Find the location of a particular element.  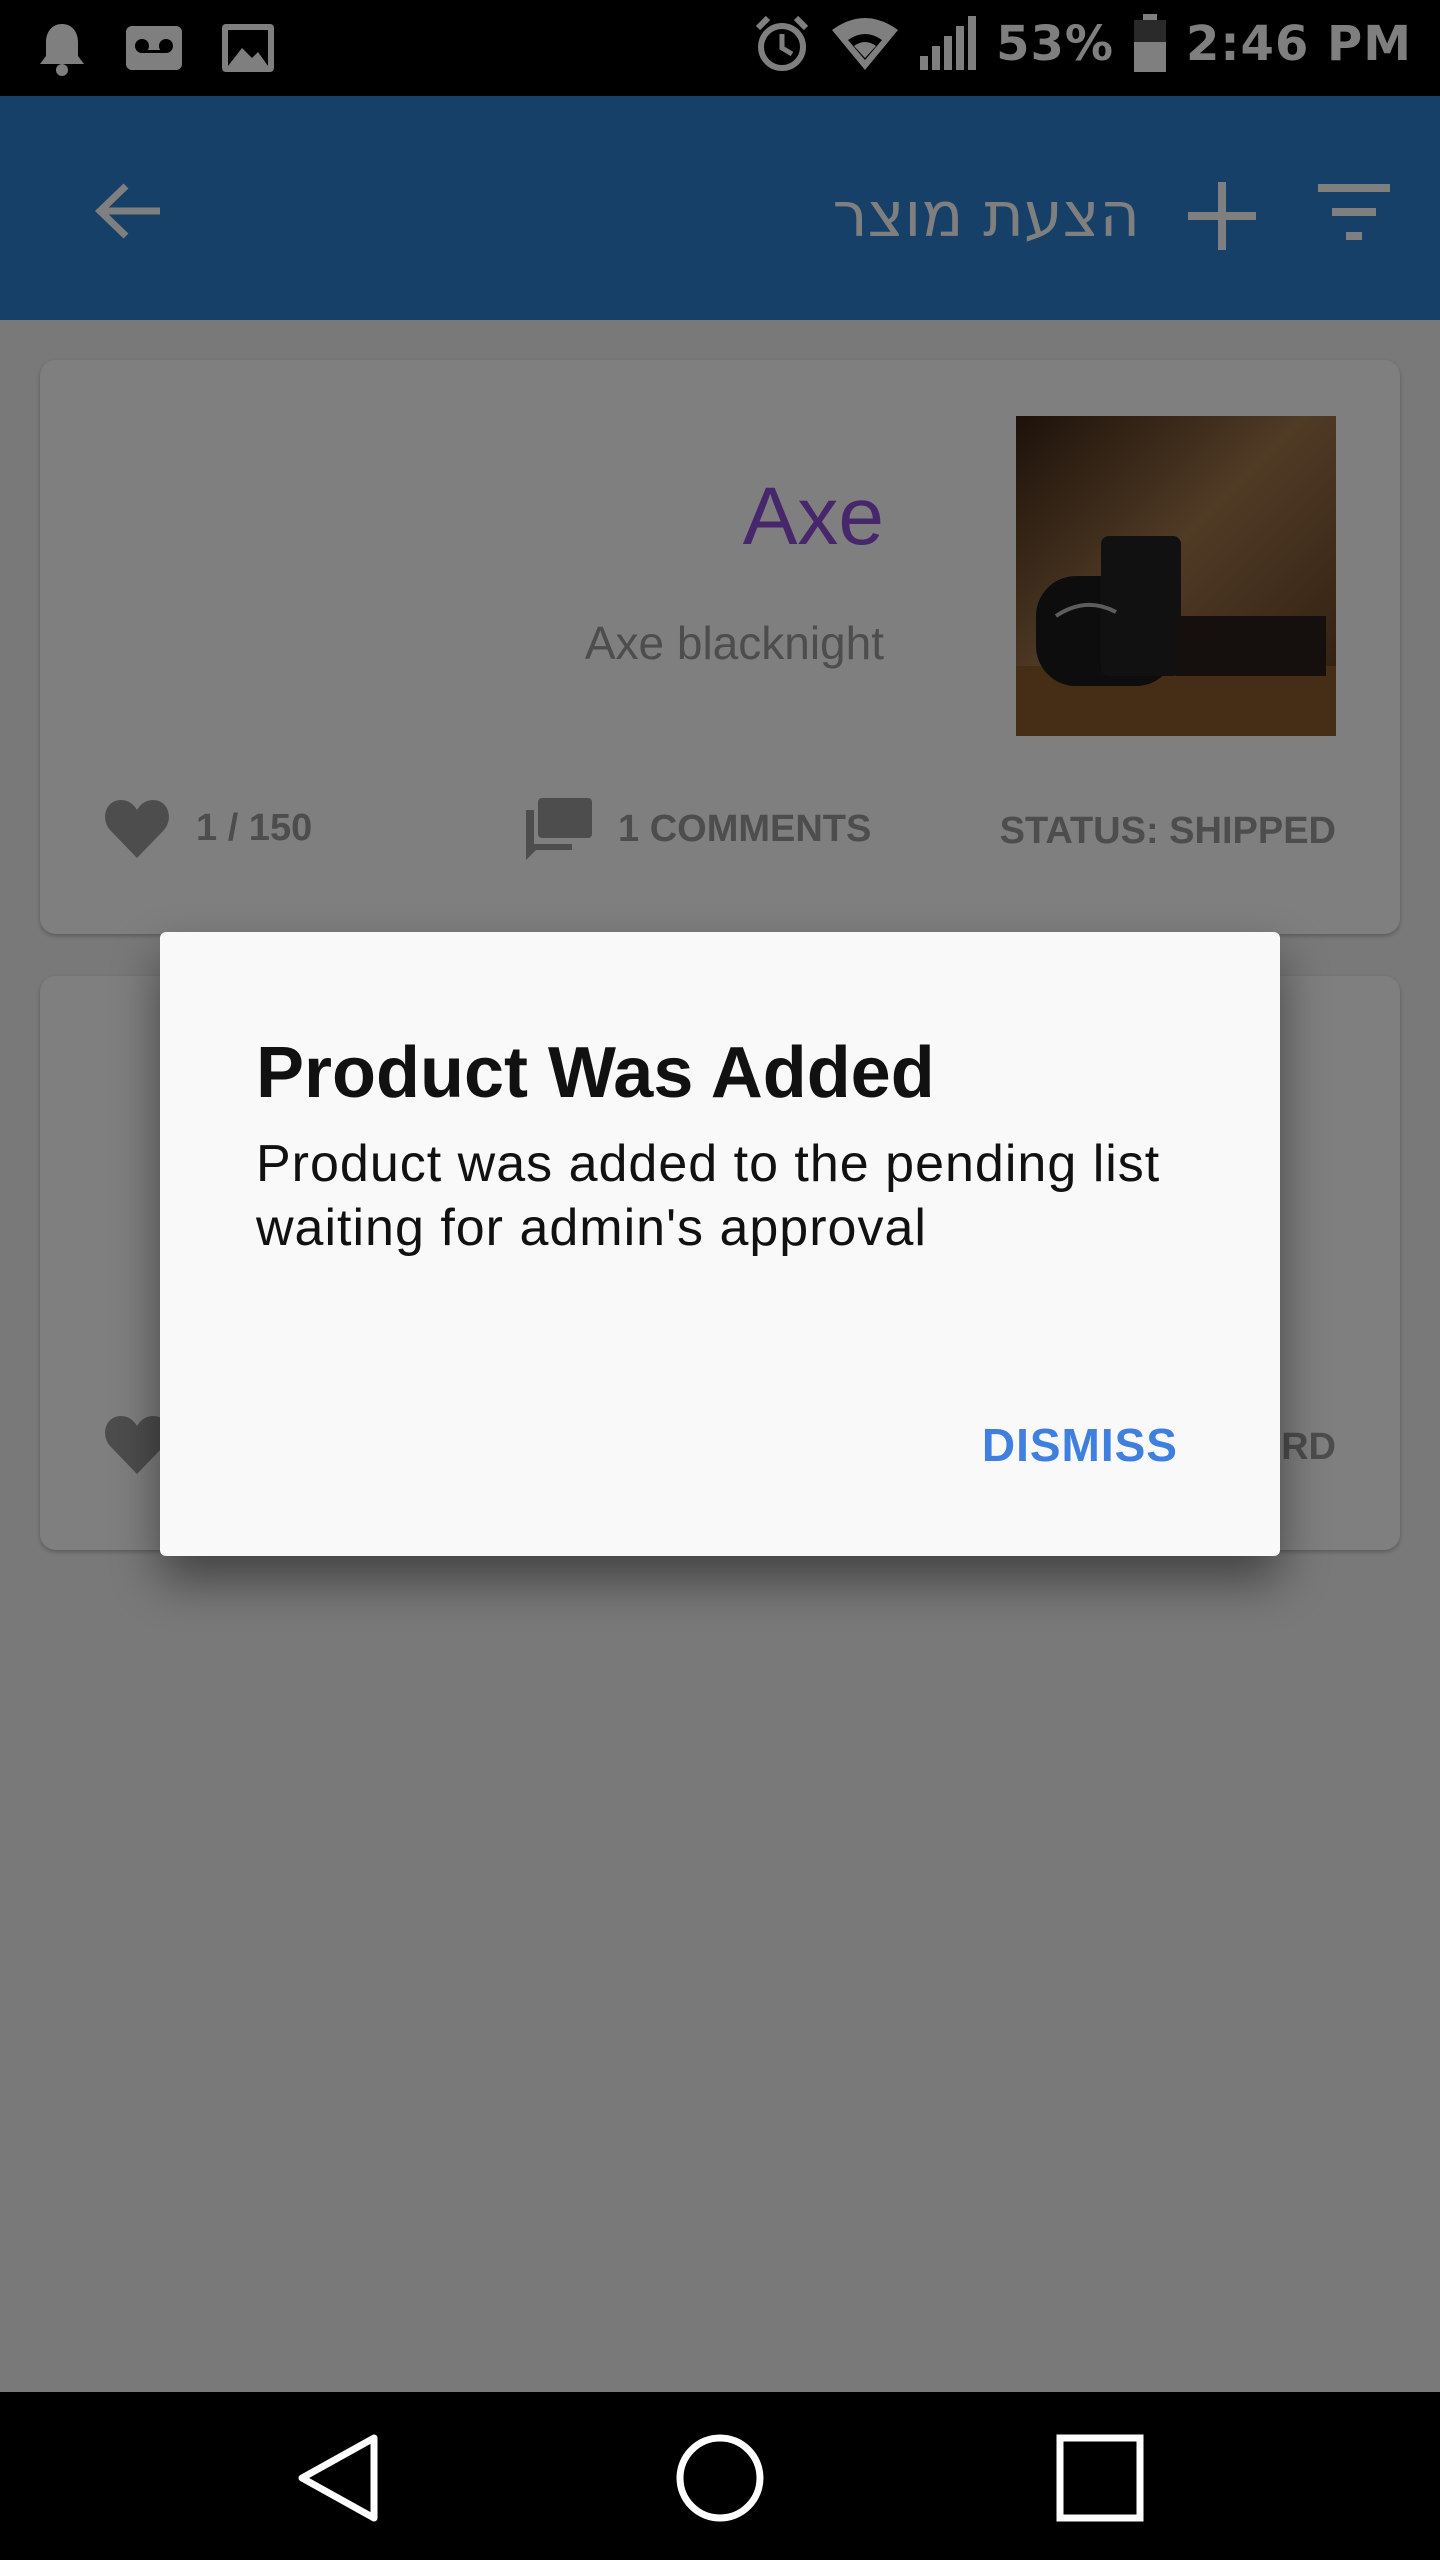

system-nav-bar is located at coordinates (720, 2476).